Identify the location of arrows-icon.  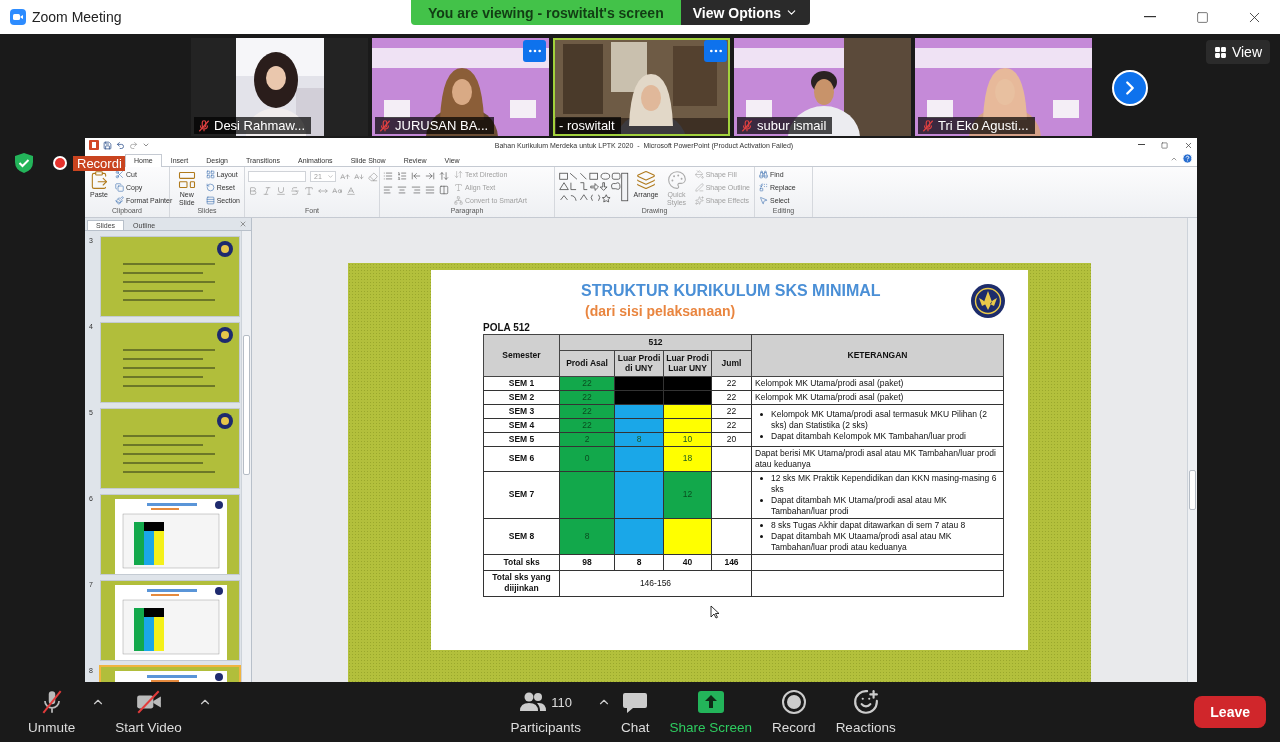
(458, 174).